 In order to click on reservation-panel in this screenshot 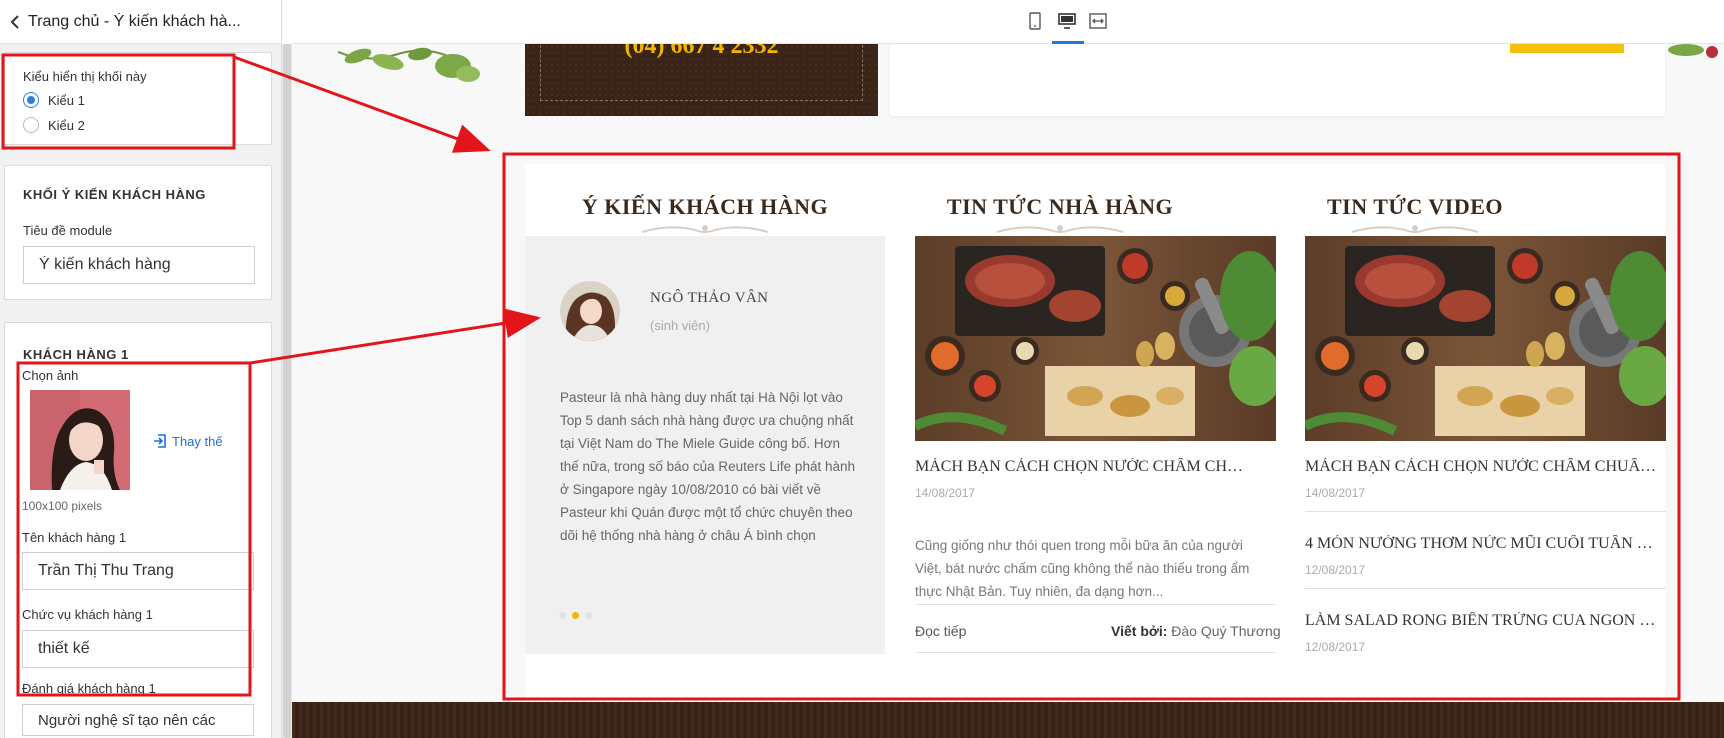, I will do `click(1277, 80)`.